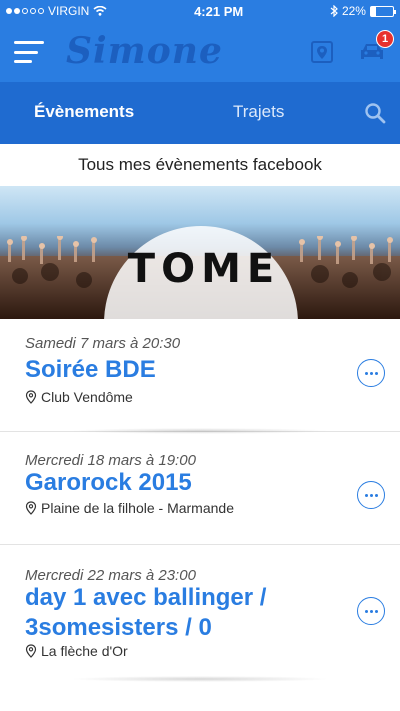  I want to click on tab-trajets: Trajets, so click(258, 112).